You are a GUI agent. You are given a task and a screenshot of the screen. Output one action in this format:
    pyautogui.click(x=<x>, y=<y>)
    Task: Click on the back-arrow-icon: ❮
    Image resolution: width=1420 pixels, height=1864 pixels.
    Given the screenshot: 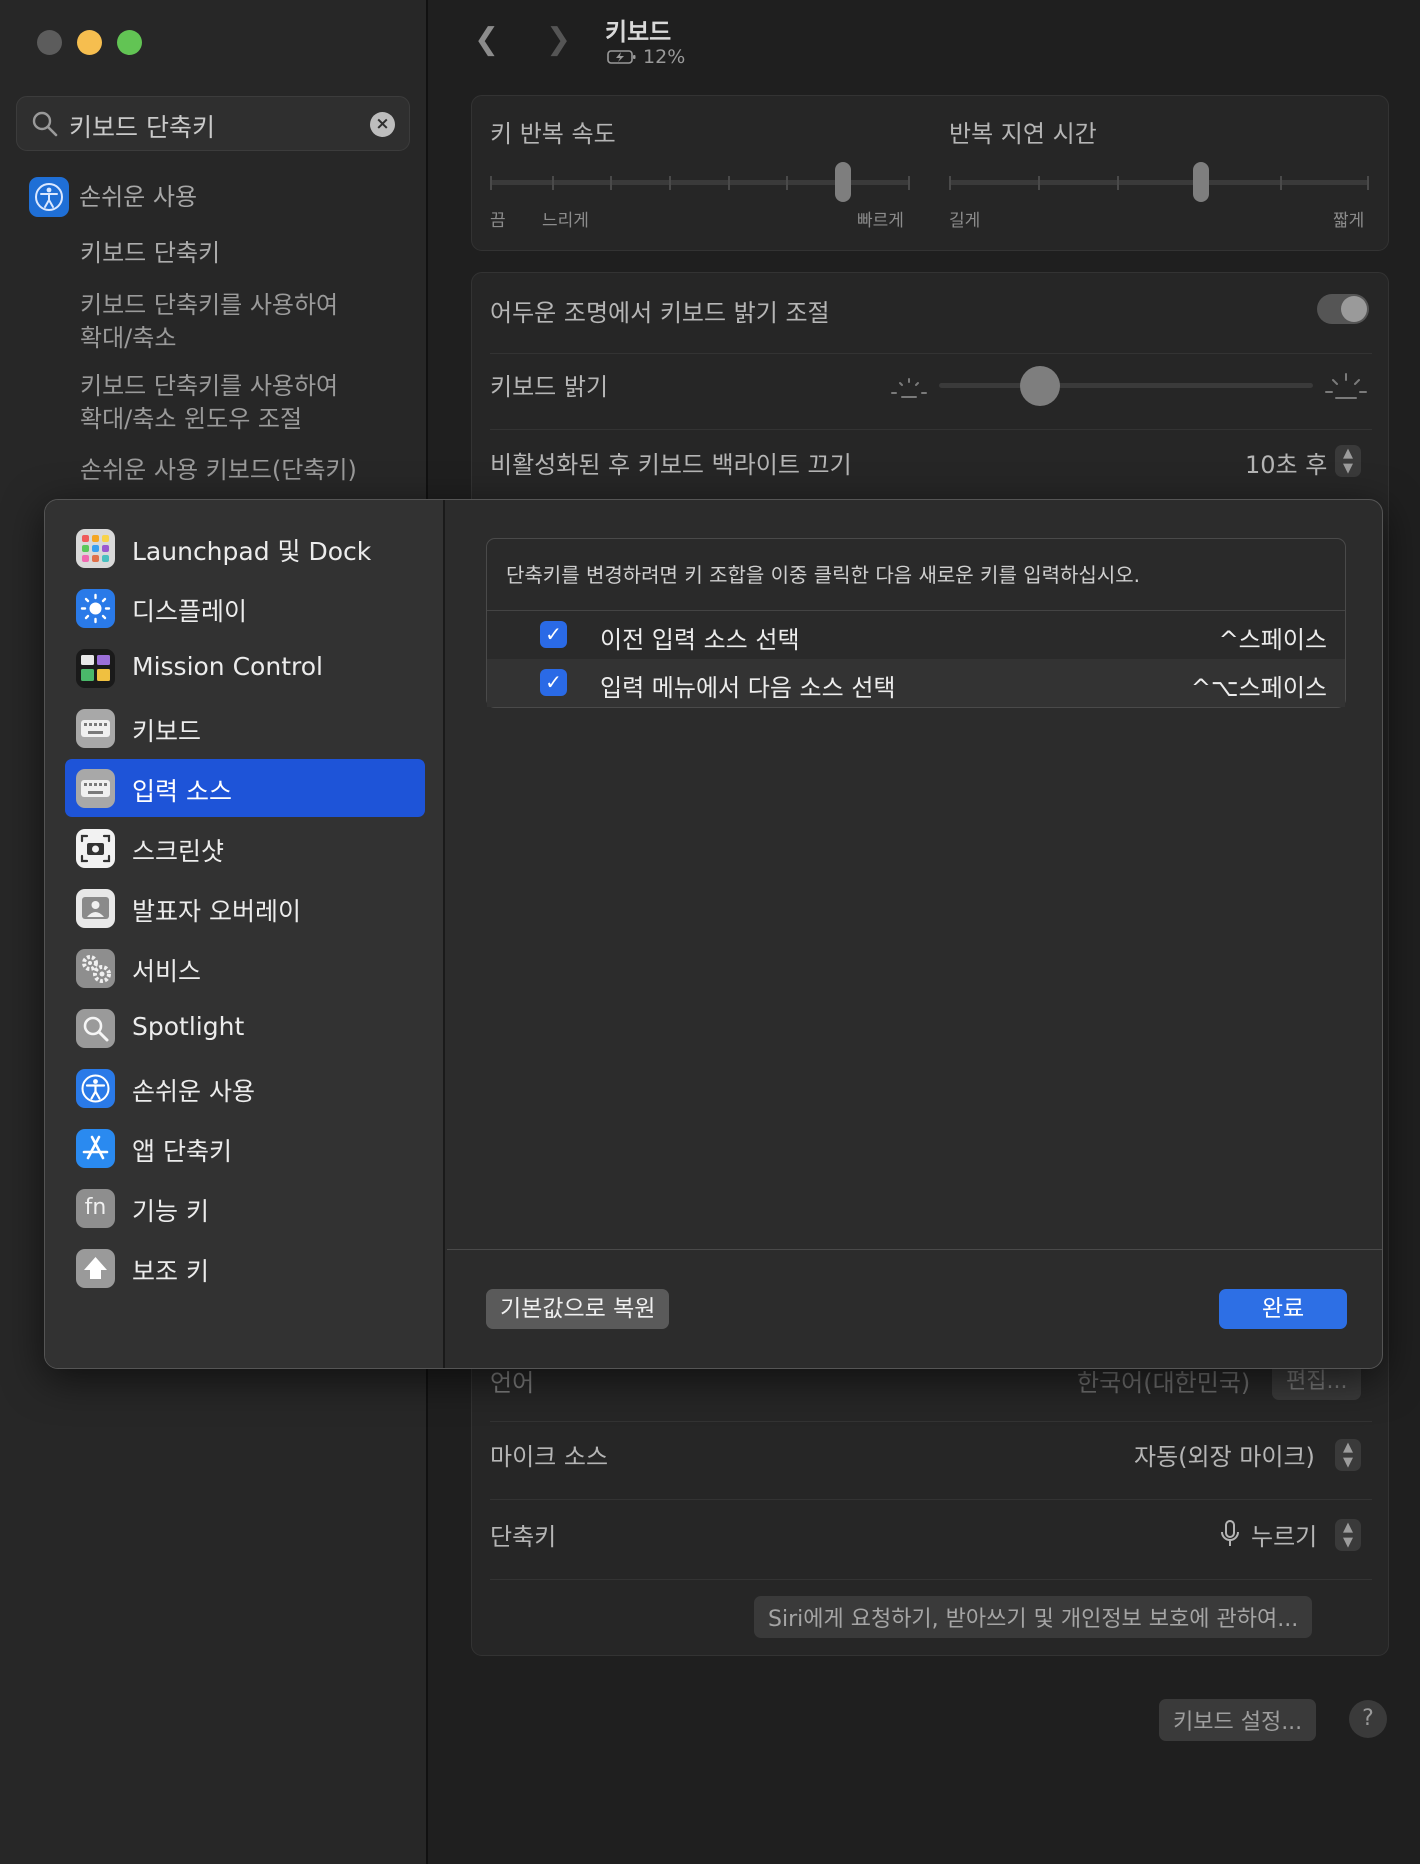 What is the action you would take?
    pyautogui.click(x=486, y=39)
    